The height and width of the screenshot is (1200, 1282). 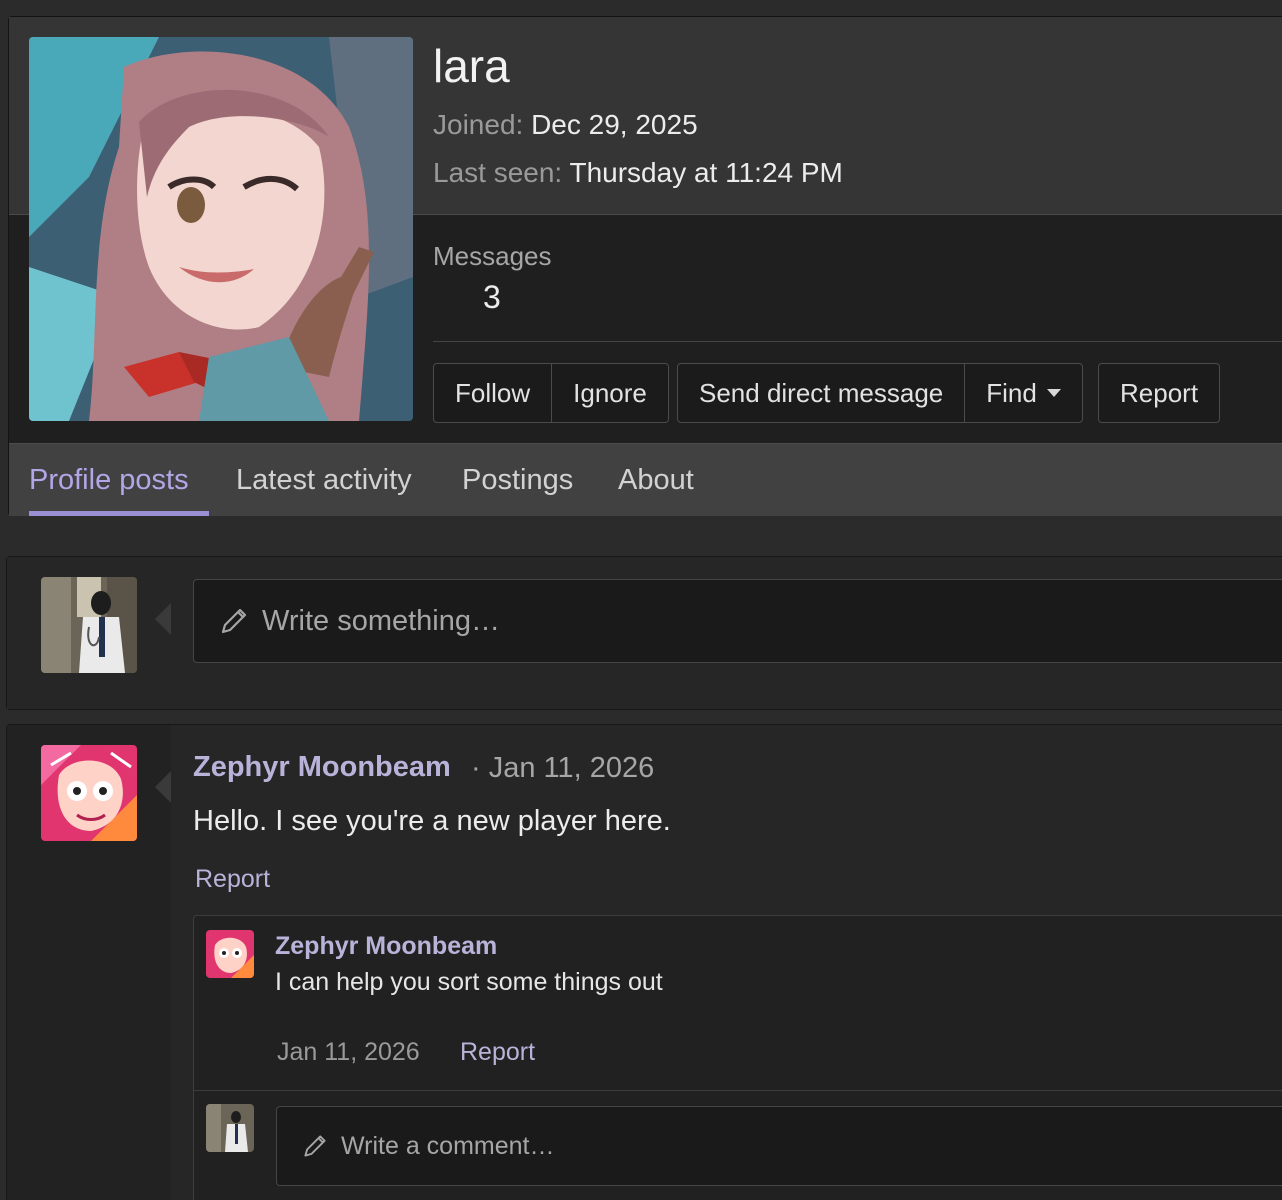 I want to click on tab-postings: Postings, so click(x=517, y=480).